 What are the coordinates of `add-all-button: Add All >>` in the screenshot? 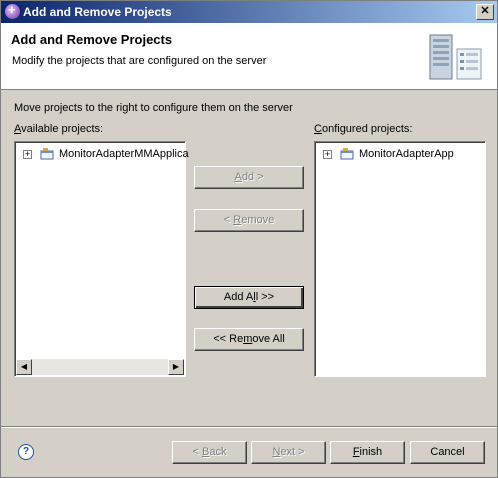 It's located at (249, 297).